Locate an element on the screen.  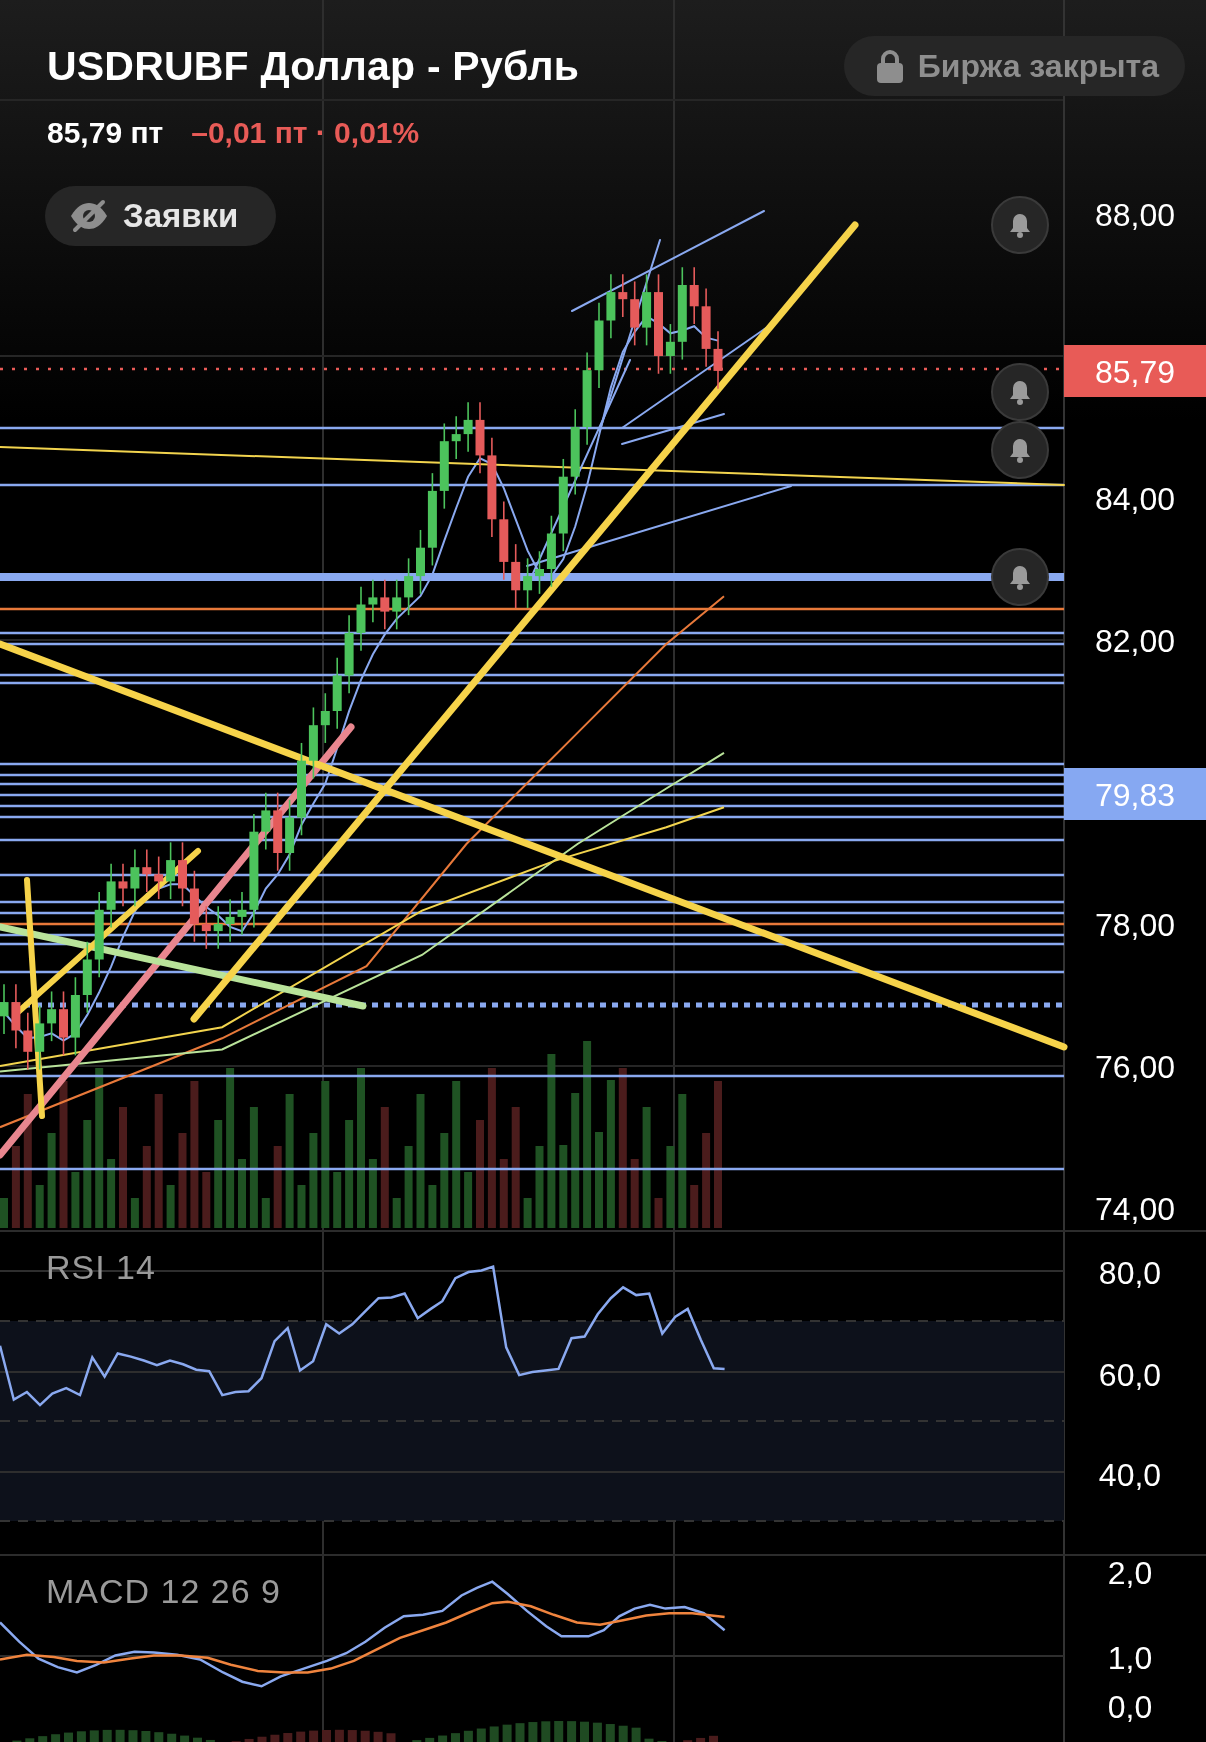
last-price-label: 85,79 is located at coordinates (1135, 371).